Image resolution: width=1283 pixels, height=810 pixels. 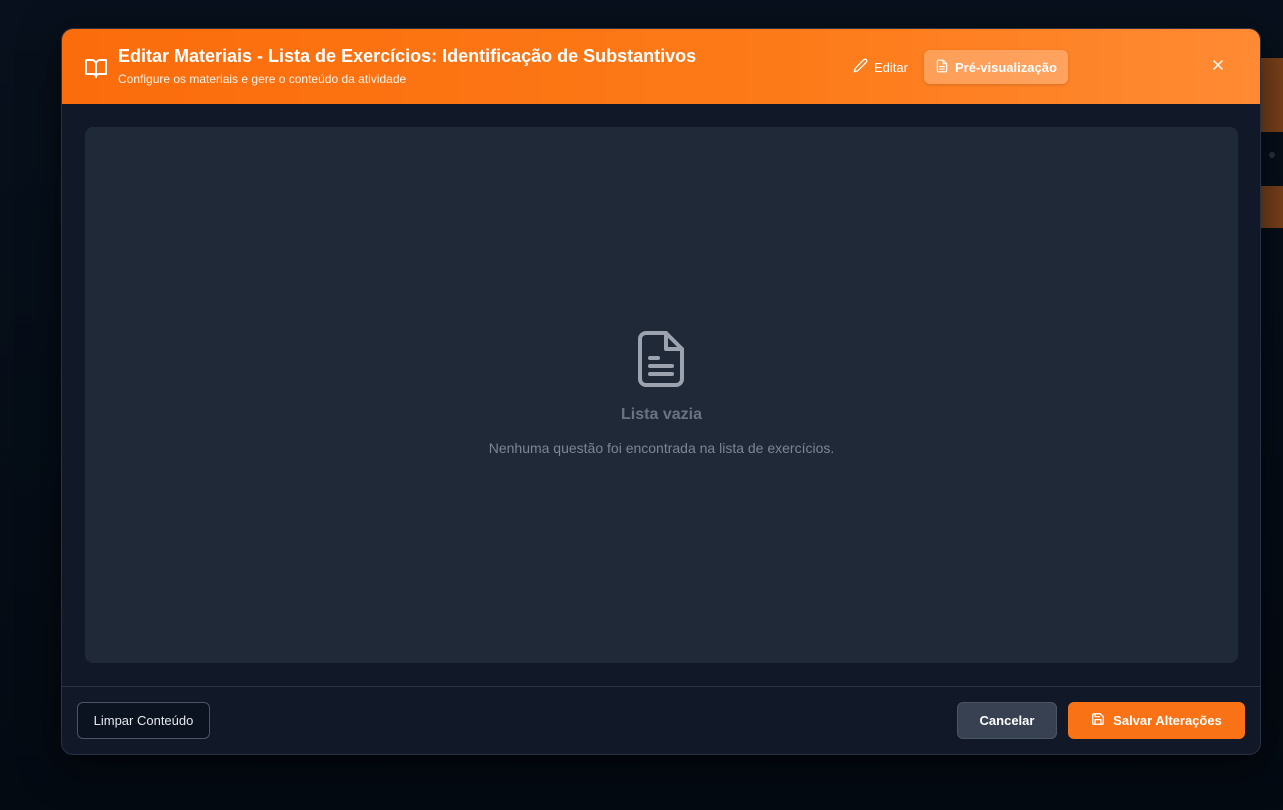 I want to click on save-icon, so click(x=1098, y=720).